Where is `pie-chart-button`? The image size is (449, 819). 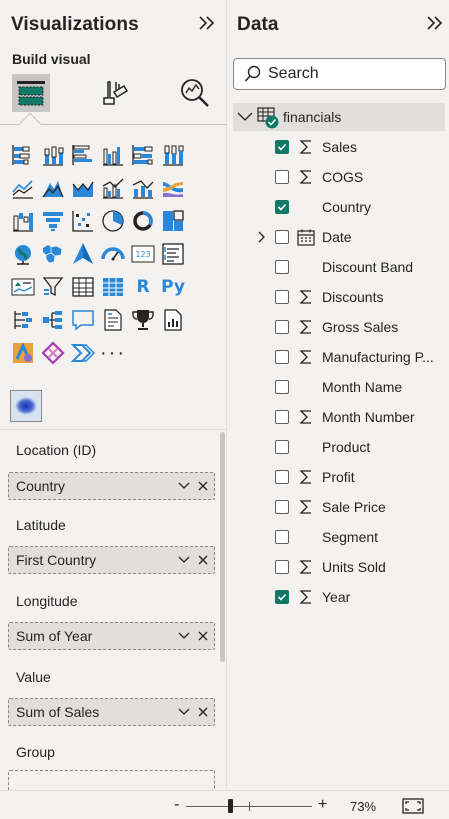
pie-chart-button is located at coordinates (113, 220).